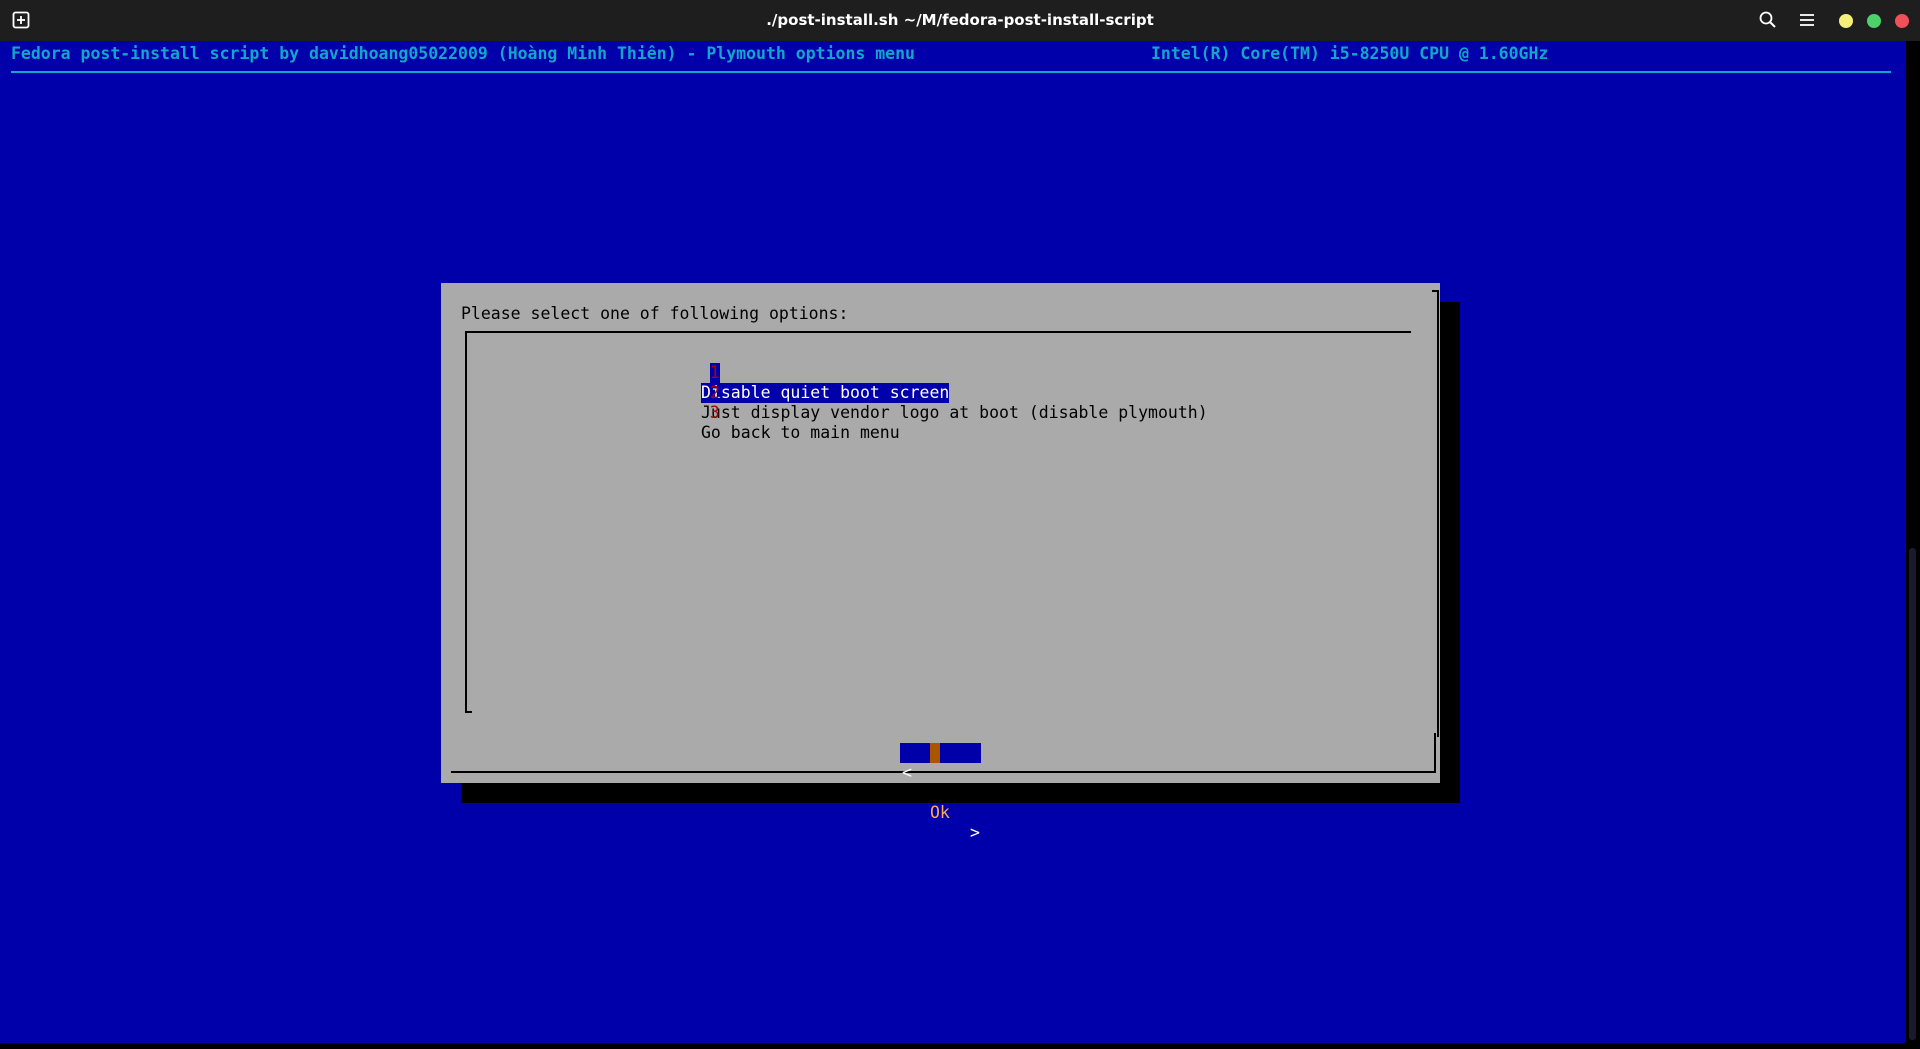  Describe the element at coordinates (960, 1046) in the screenshot. I see `bottom-border` at that location.